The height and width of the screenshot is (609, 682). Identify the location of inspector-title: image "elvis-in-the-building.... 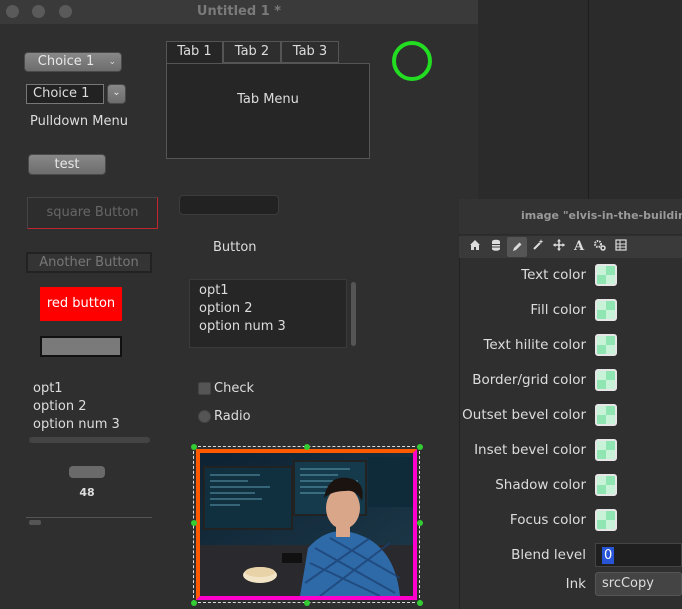
(601, 215).